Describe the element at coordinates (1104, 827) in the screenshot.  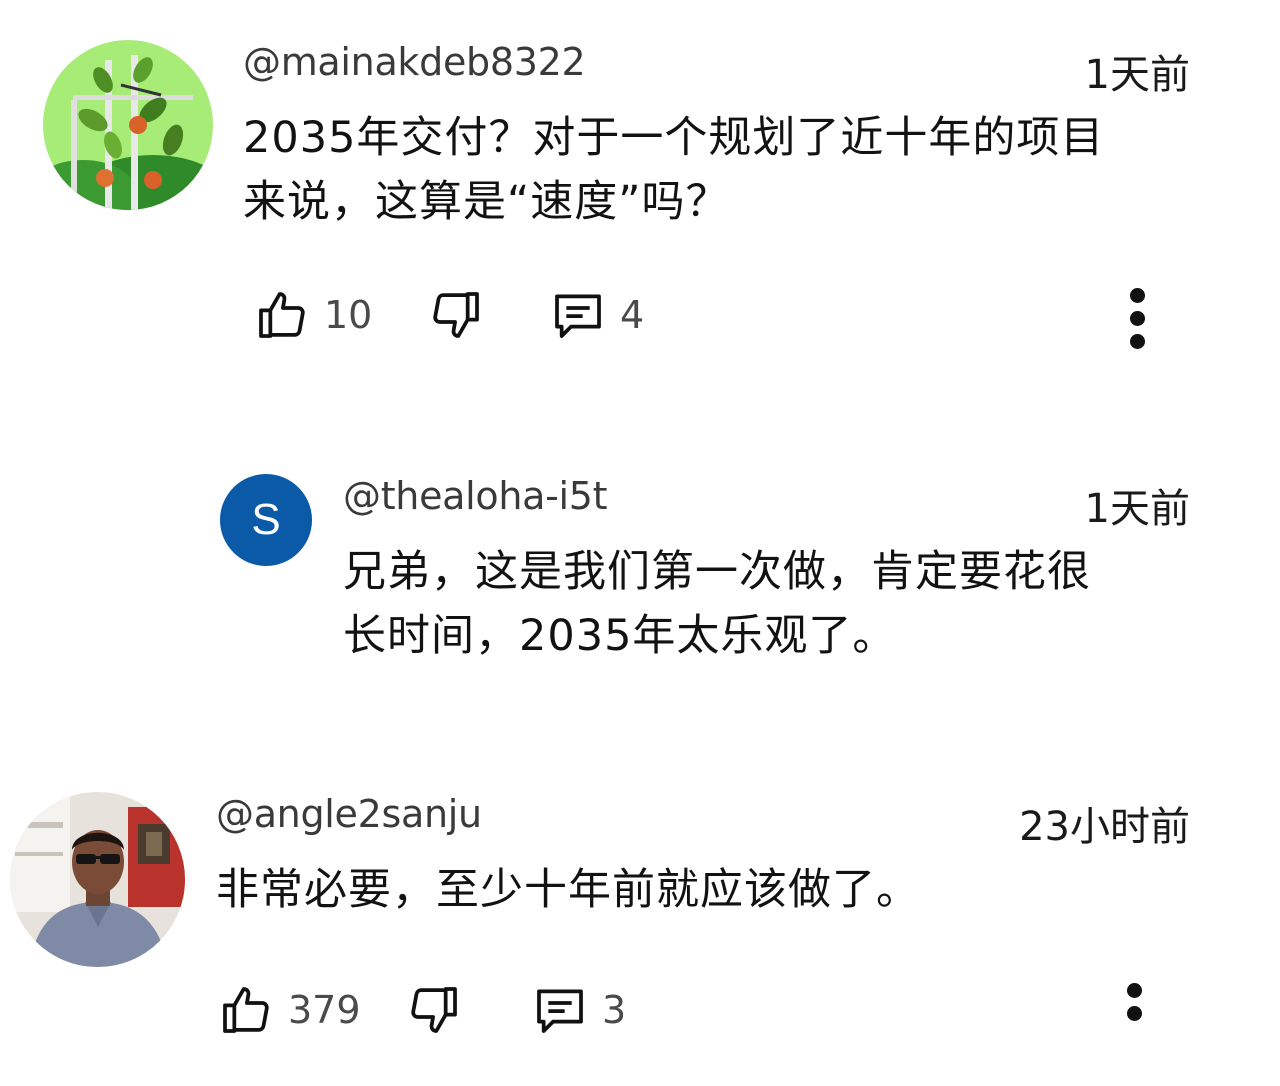
I see `comment-timestamp: 23小时前` at that location.